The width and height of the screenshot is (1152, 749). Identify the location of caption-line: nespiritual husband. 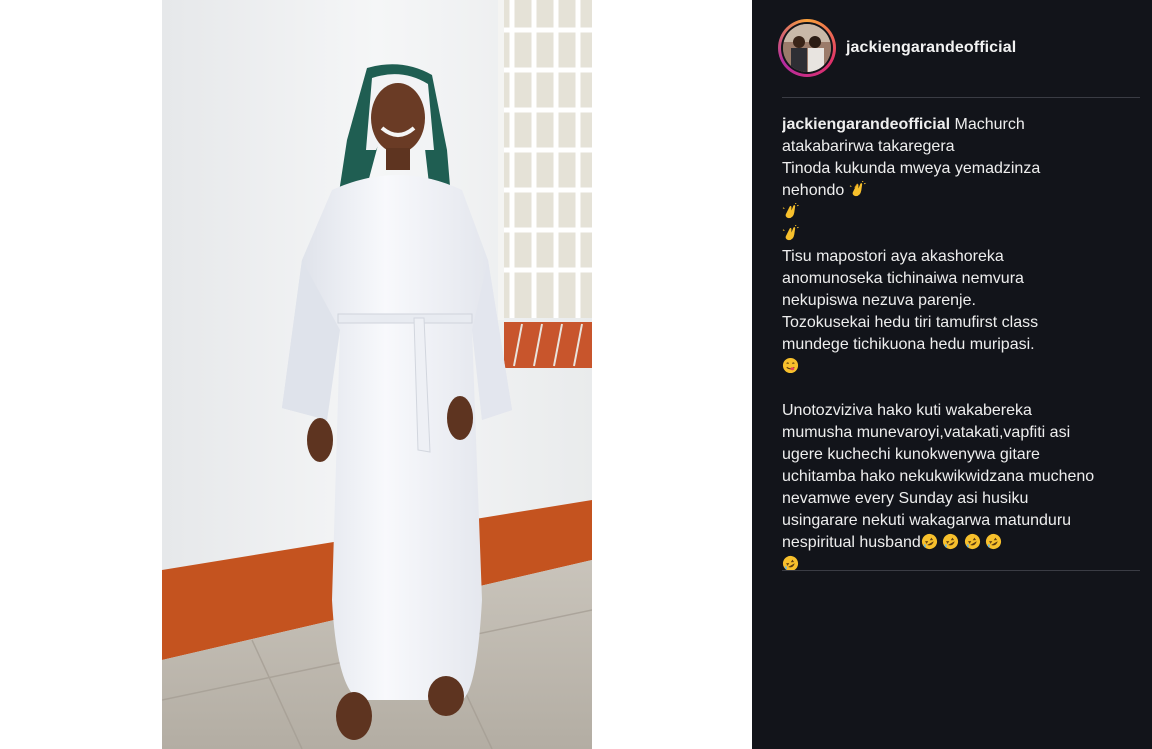
(851, 542).